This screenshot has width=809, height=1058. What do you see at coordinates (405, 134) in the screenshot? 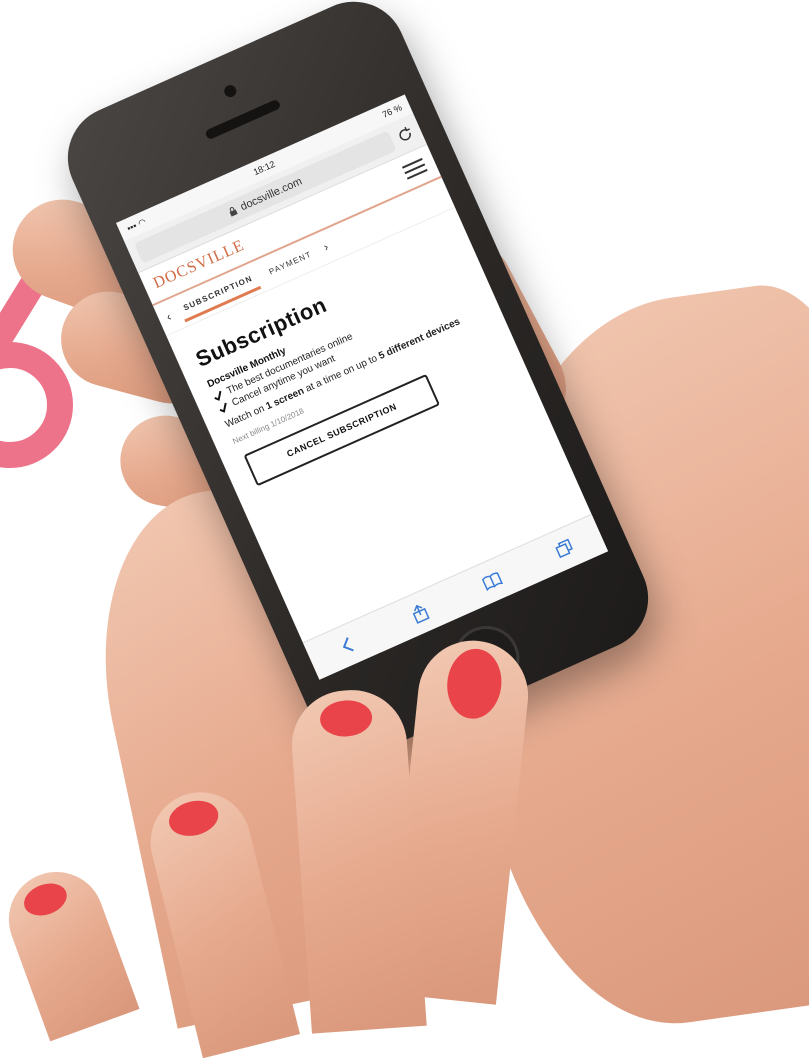
I see `reload-icon` at bounding box center [405, 134].